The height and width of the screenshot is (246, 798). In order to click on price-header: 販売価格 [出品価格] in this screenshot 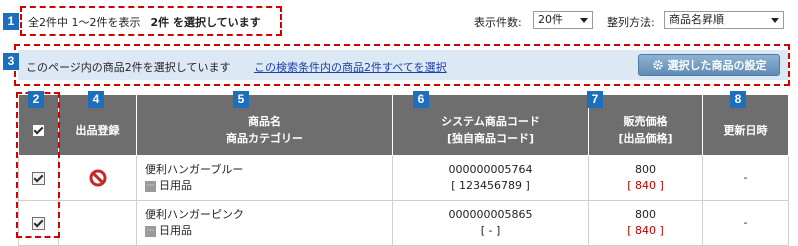, I will do `click(645, 125)`.